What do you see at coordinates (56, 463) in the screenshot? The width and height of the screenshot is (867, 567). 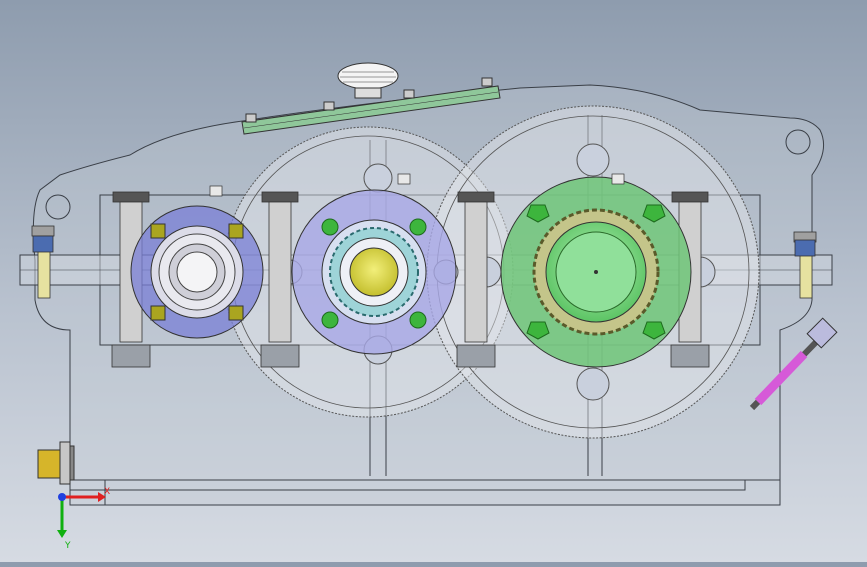 I see `drain-plug-icon` at bounding box center [56, 463].